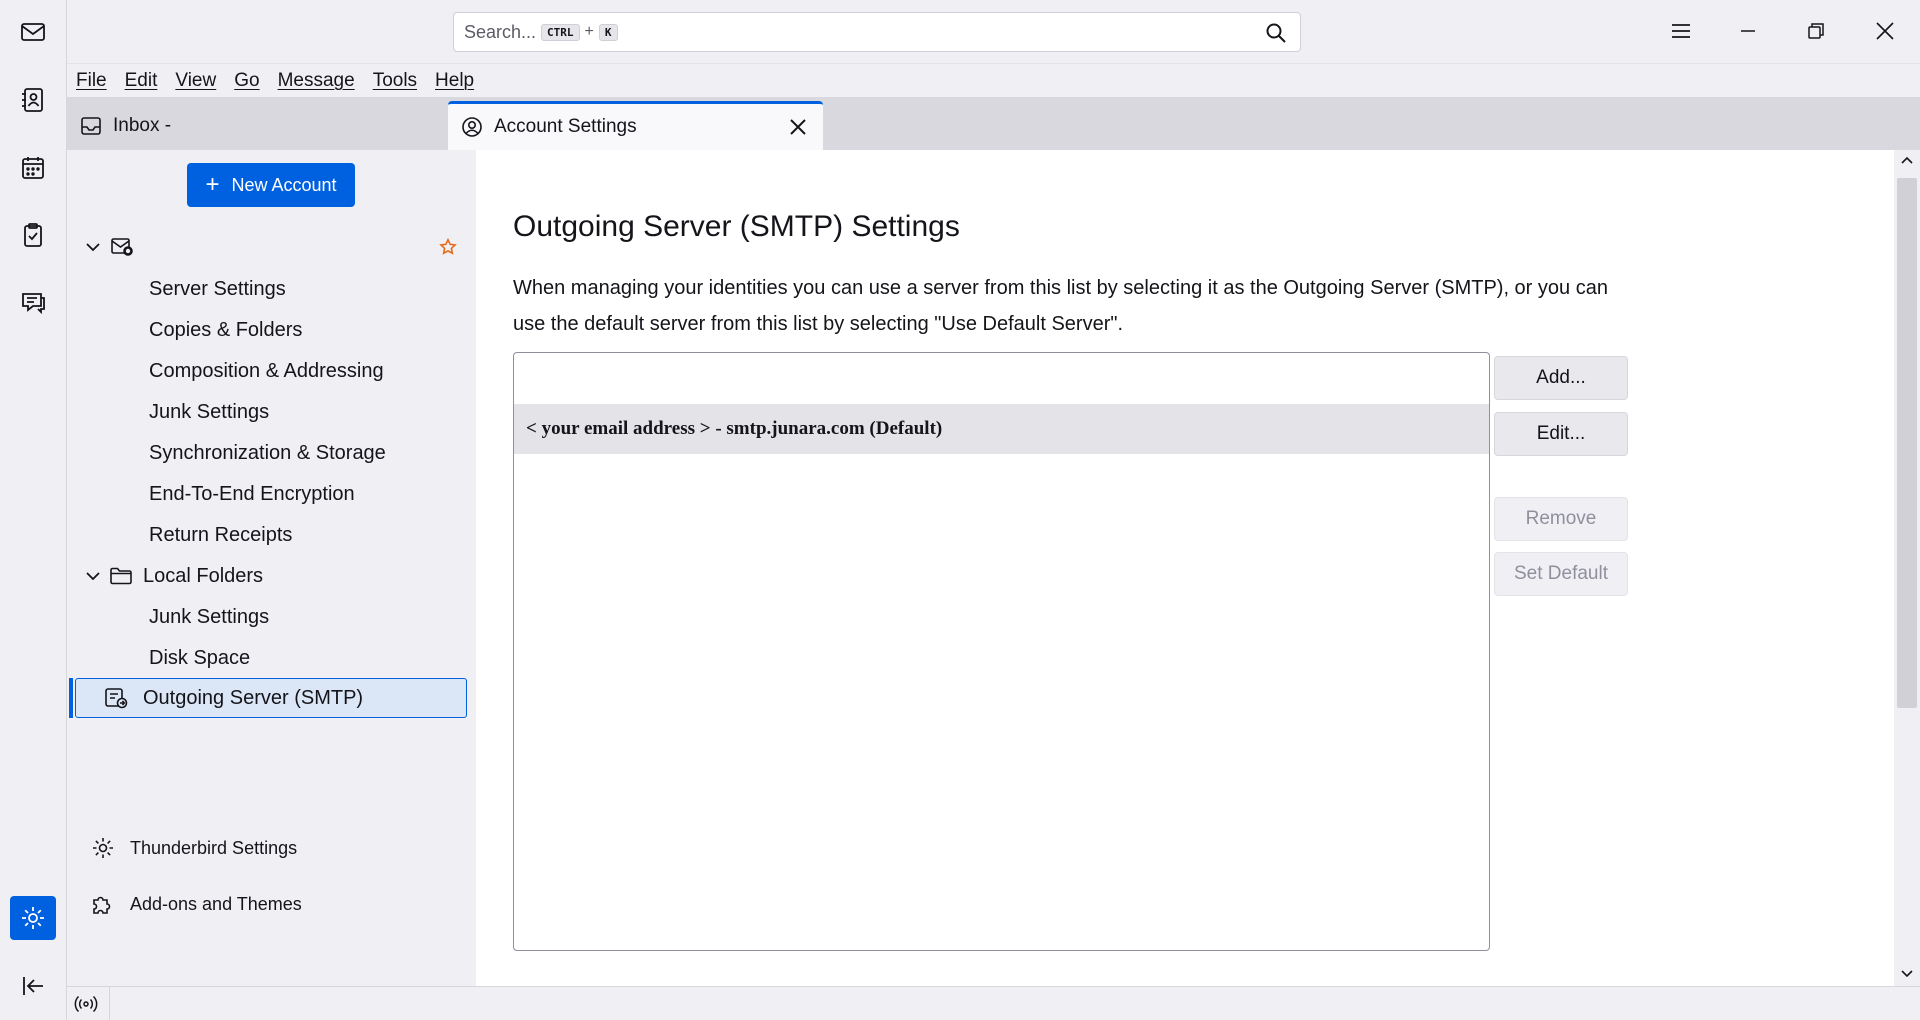  What do you see at coordinates (121, 576) in the screenshot?
I see `folder-icon` at bounding box center [121, 576].